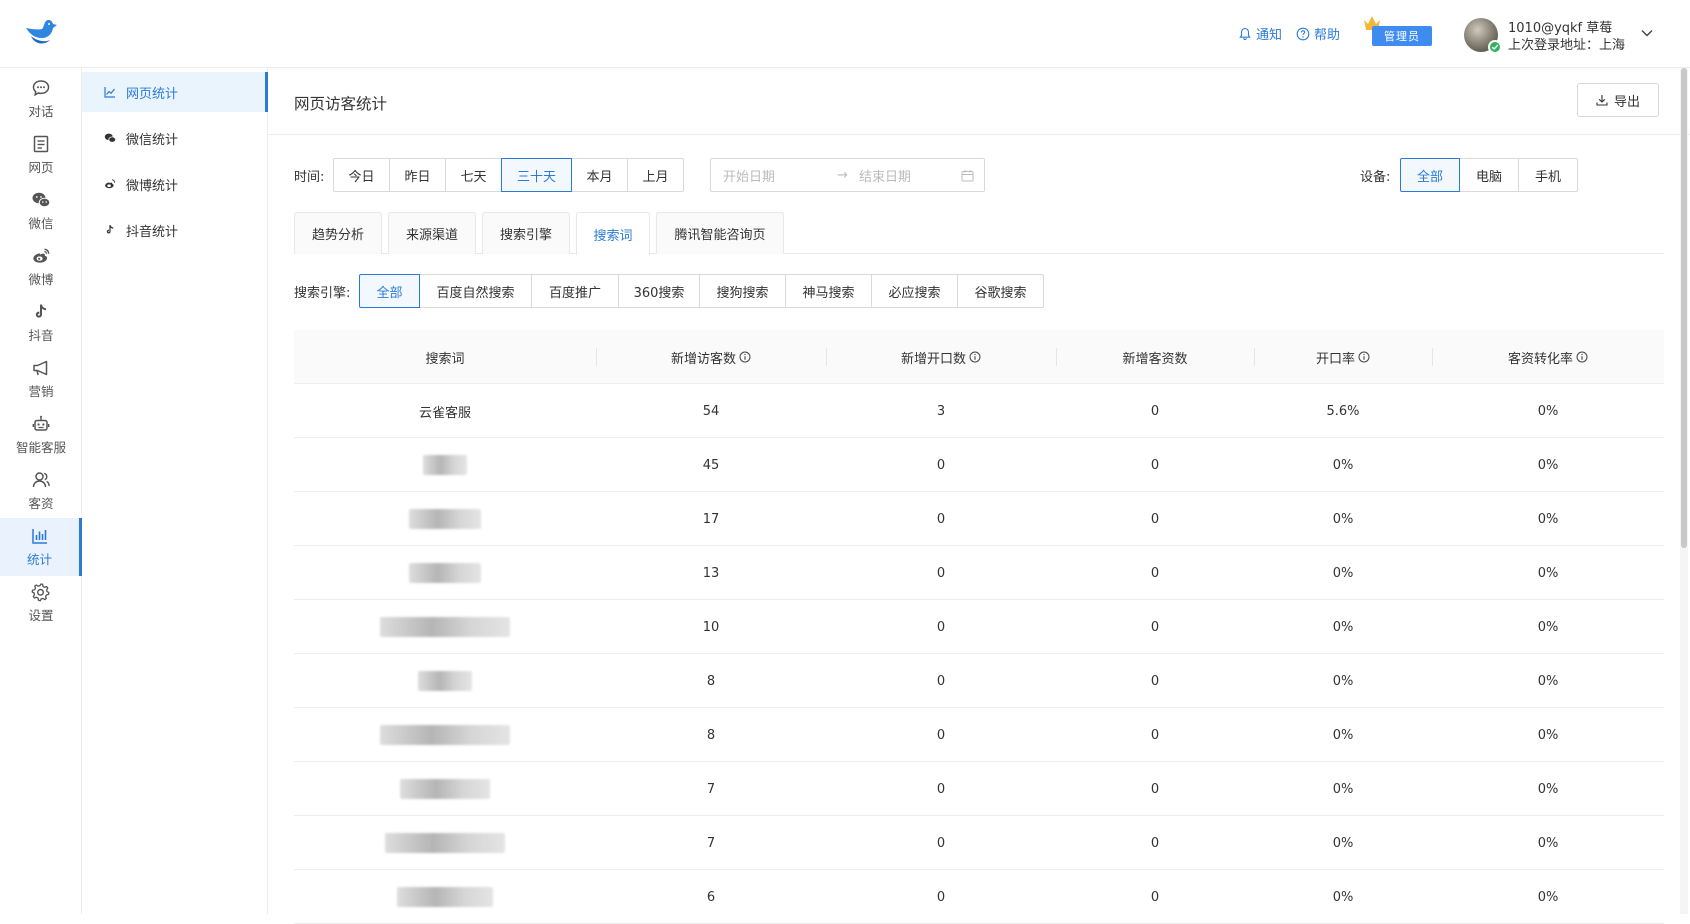 The width and height of the screenshot is (1690, 924). What do you see at coordinates (41, 99) in the screenshot?
I see `rail-item-chat: 对话` at bounding box center [41, 99].